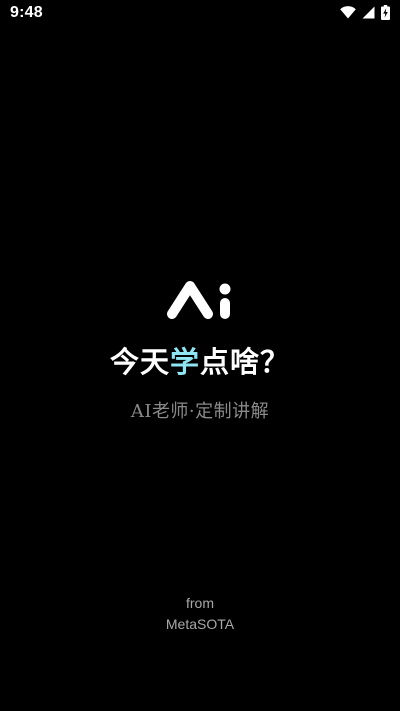 This screenshot has width=400, height=711. I want to click on headline-text: 今天, so click(139, 362).